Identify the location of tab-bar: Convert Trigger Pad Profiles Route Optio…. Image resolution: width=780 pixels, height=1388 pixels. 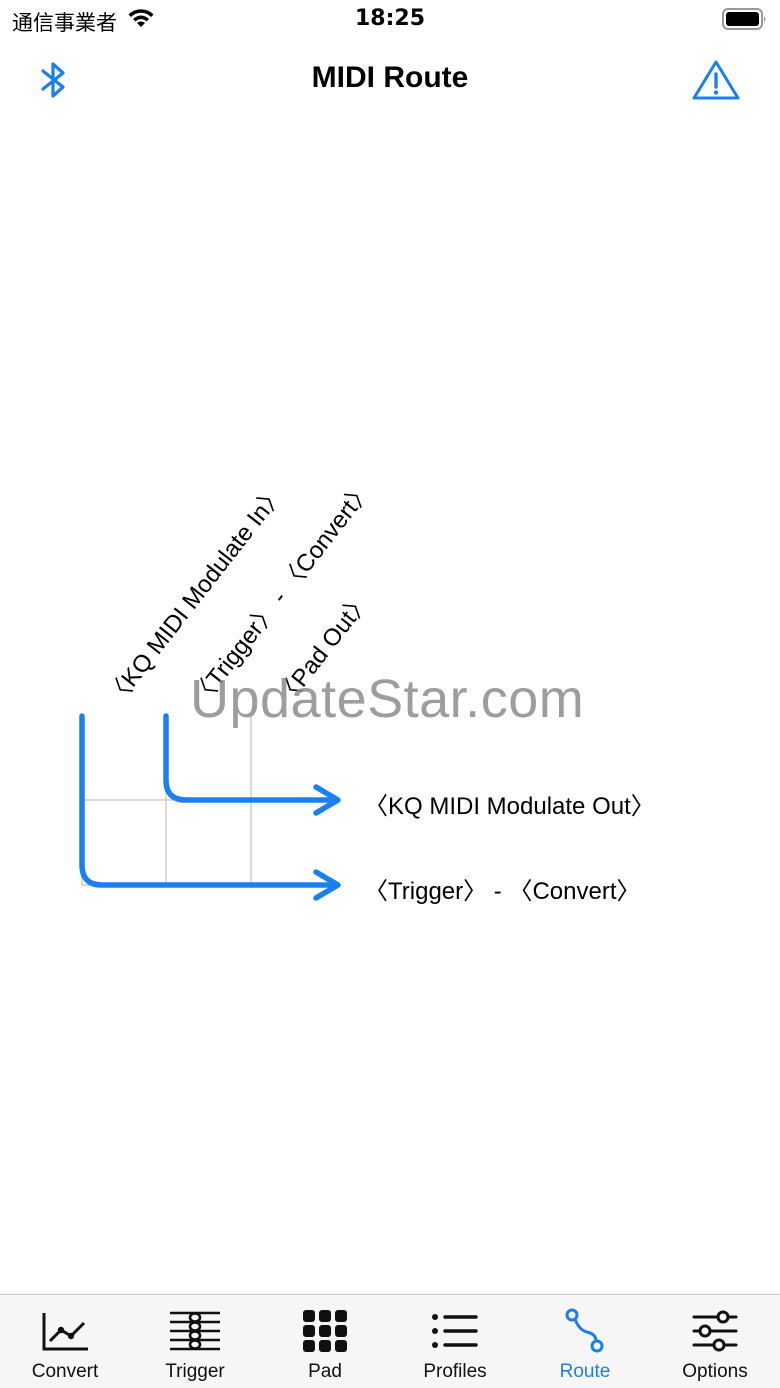
(390, 1341).